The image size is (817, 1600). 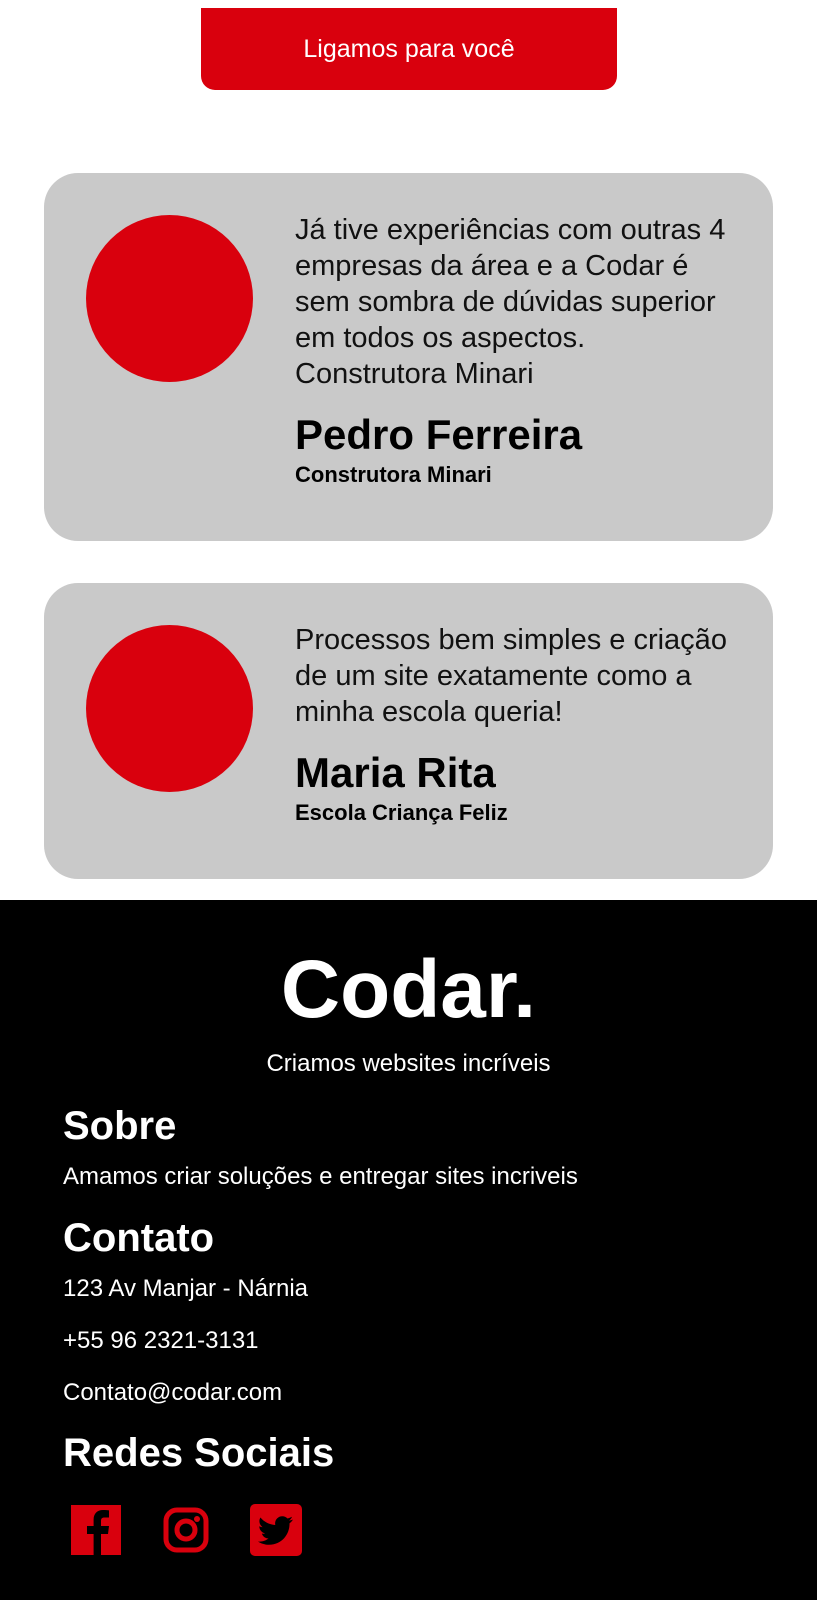 What do you see at coordinates (401, 812) in the screenshot?
I see `testimonial-company: Escola Criança Feliz` at bounding box center [401, 812].